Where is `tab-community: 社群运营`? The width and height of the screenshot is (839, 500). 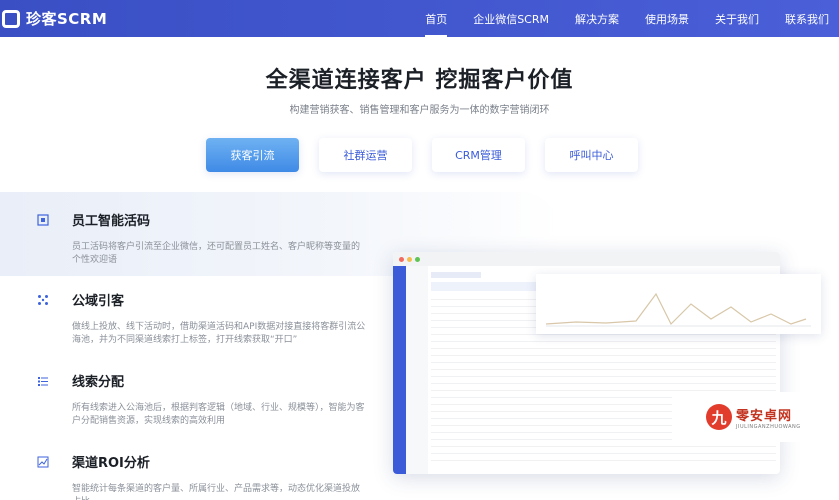
tab-community: 社群运营 is located at coordinates (365, 155).